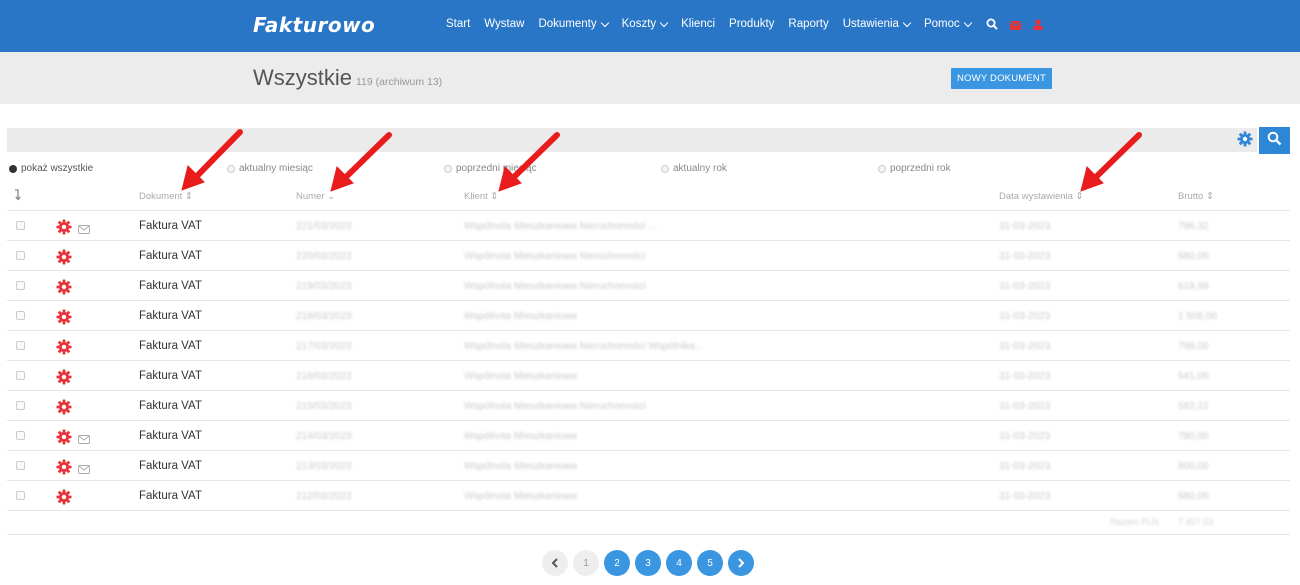 Image resolution: width=1300 pixels, height=585 pixels. I want to click on annotation-arrows, so click(661, 160).